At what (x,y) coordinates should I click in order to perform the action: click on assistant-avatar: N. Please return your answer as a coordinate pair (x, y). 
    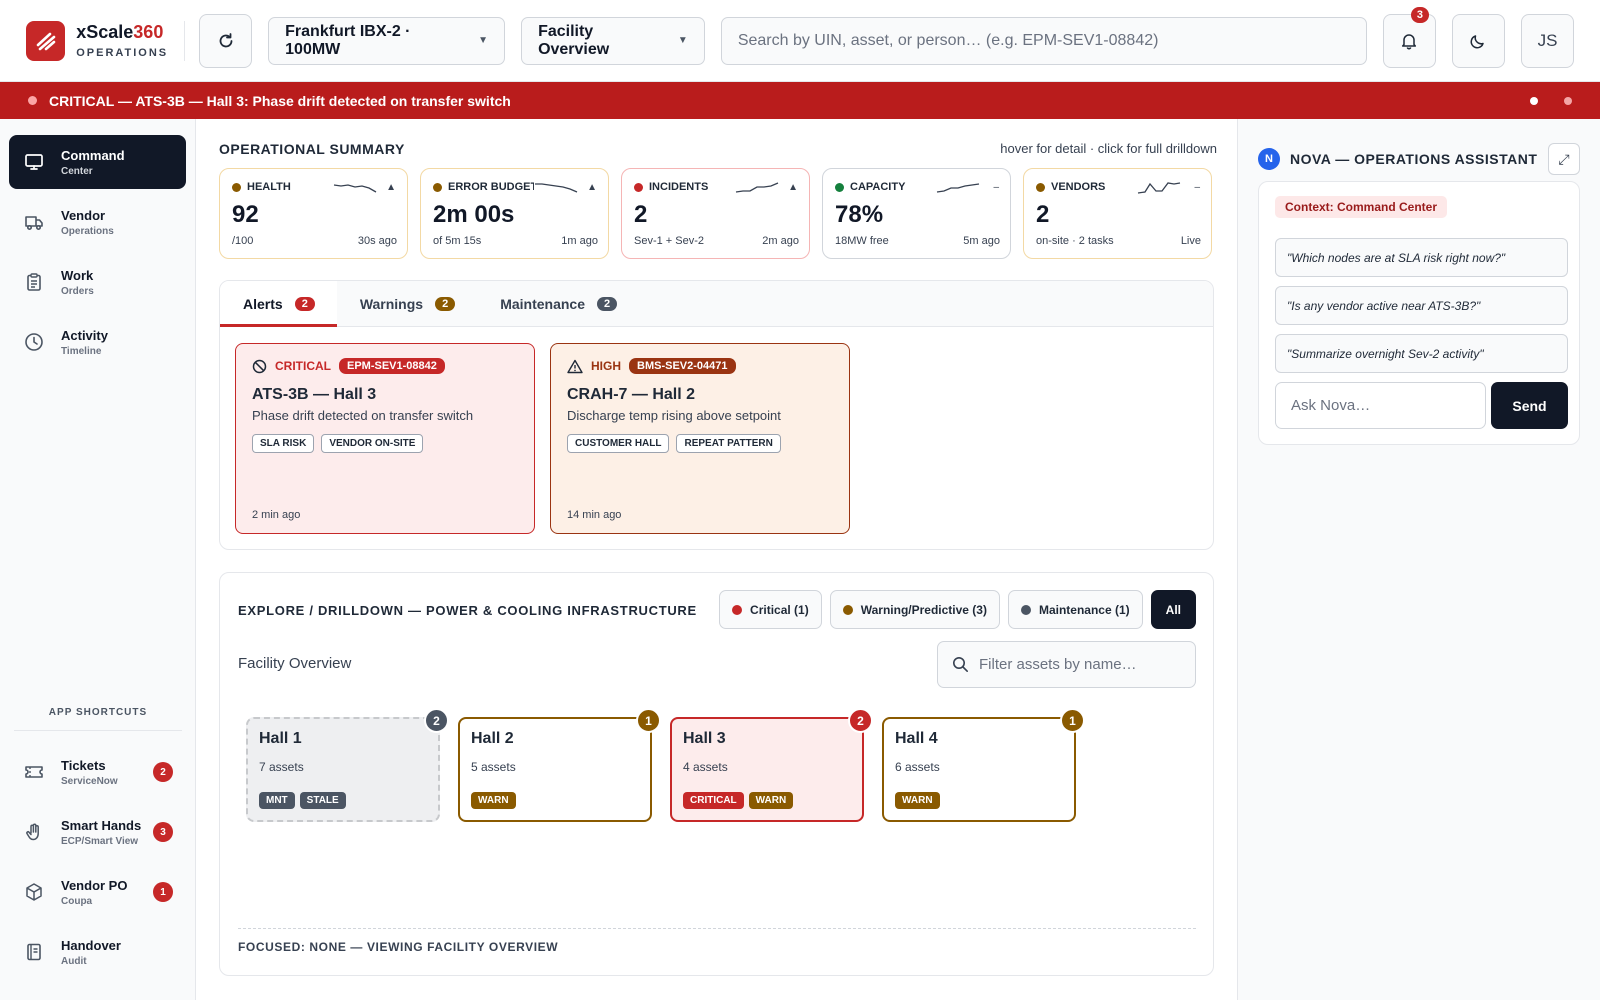
    Looking at the image, I should click on (1269, 159).